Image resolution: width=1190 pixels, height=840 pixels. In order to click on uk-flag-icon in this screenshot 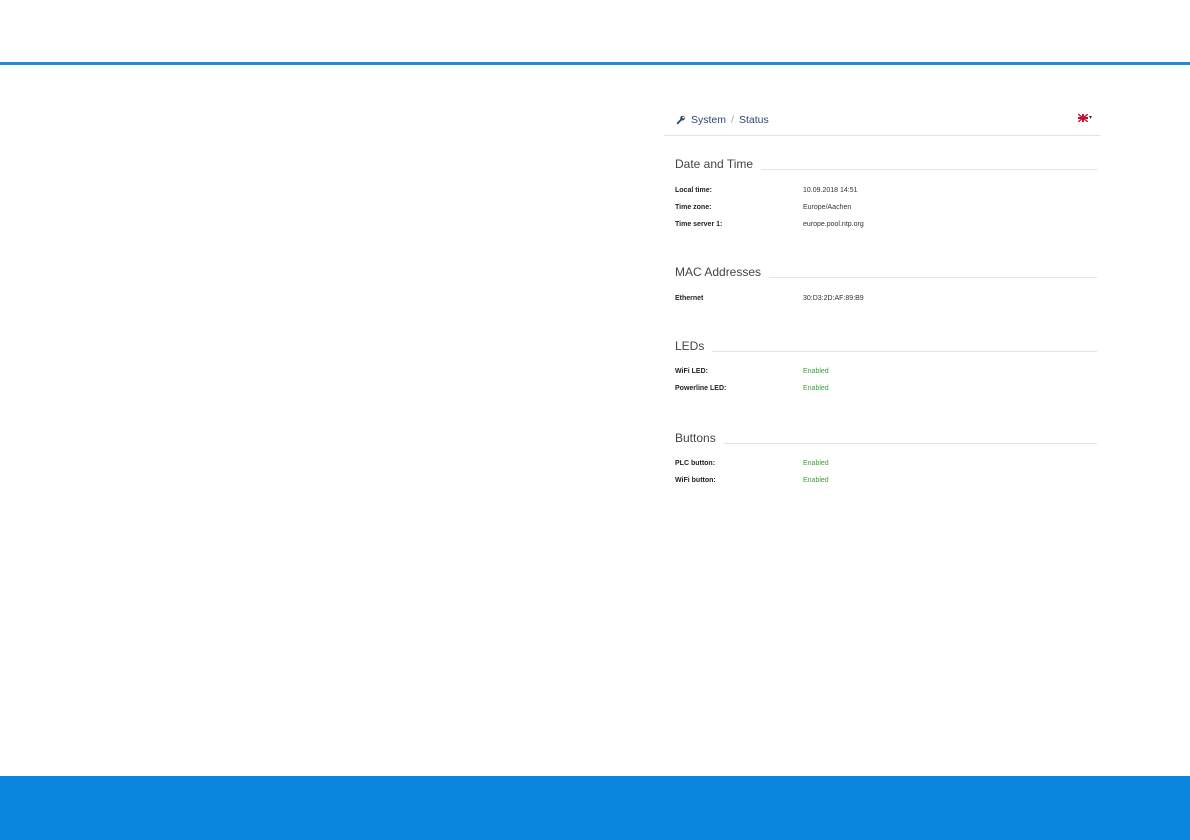, I will do `click(1083, 118)`.